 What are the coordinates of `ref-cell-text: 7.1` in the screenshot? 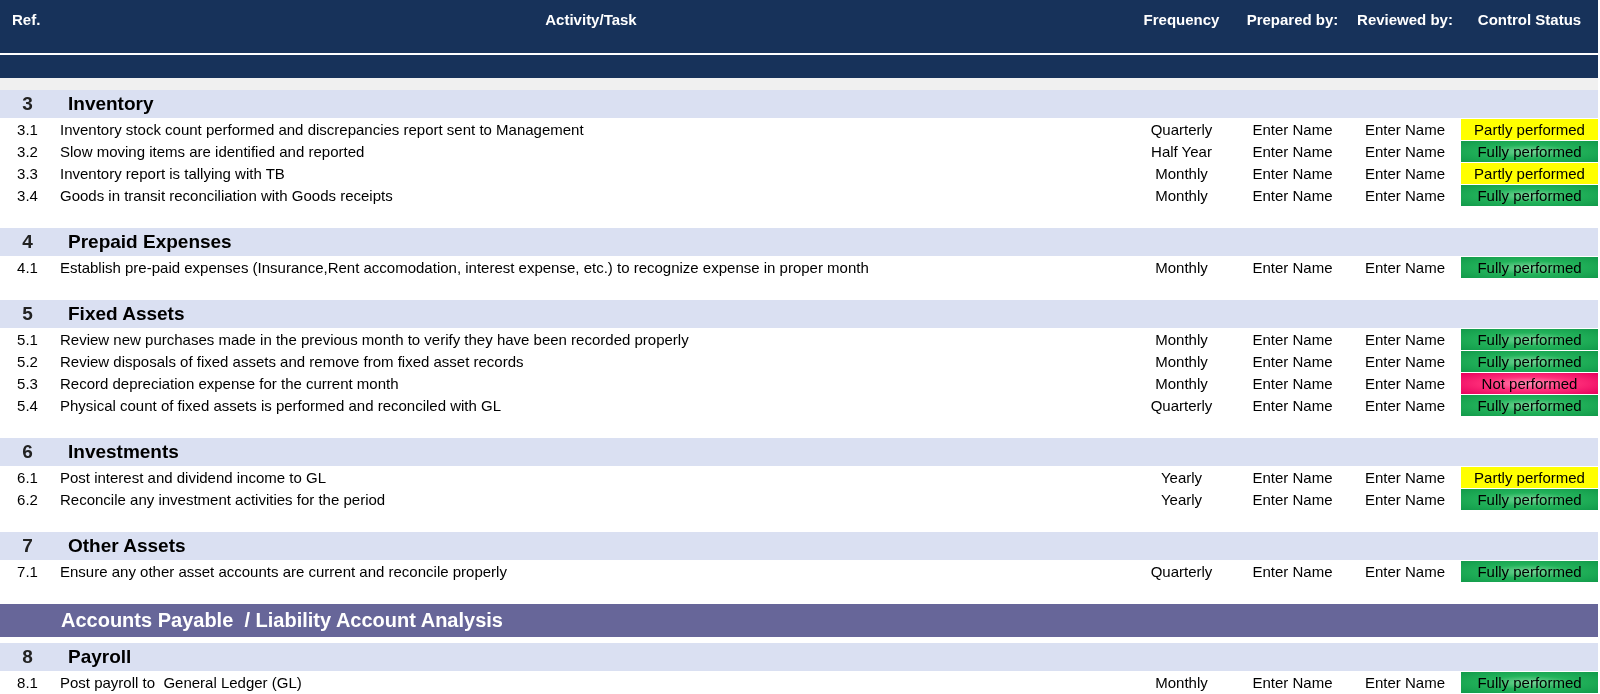 It's located at (27, 571).